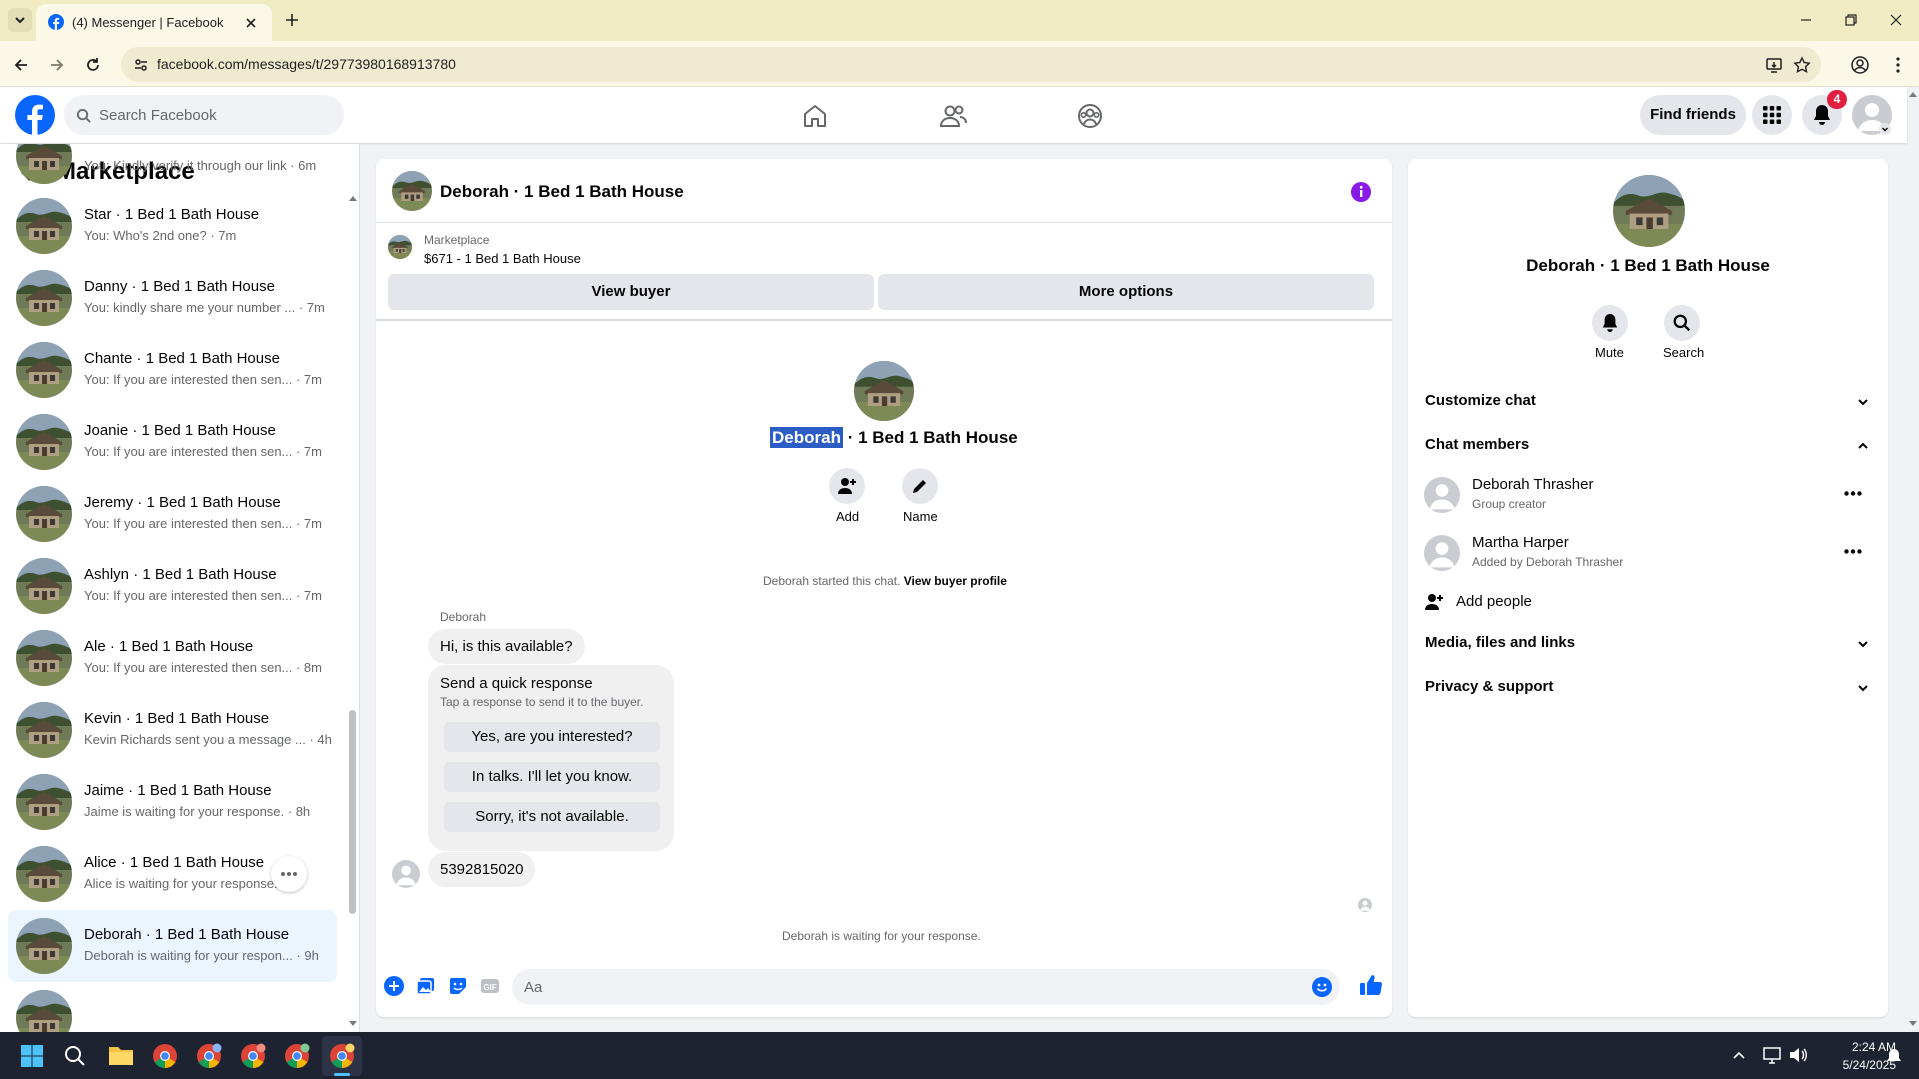  I want to click on mute-button, so click(1610, 323).